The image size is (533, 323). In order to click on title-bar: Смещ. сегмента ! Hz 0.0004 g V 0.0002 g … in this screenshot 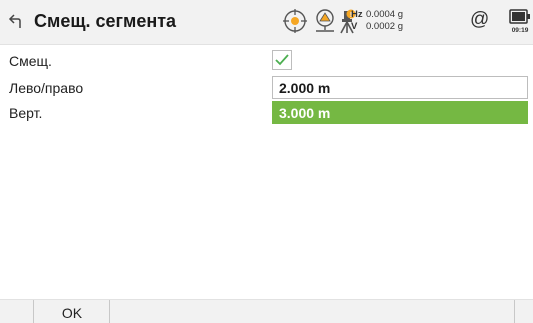, I will do `click(266, 22)`.